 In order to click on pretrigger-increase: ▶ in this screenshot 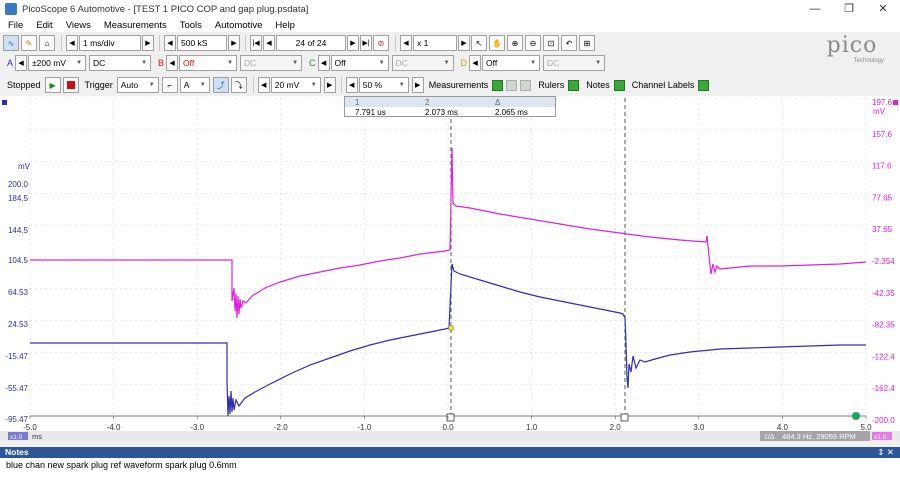, I will do `click(417, 85)`.